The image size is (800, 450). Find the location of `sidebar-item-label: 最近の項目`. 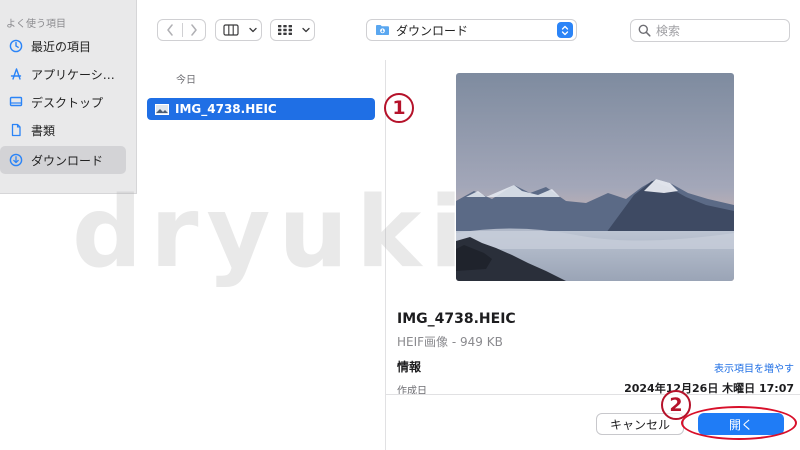

sidebar-item-label: 最近の項目 is located at coordinates (61, 46).